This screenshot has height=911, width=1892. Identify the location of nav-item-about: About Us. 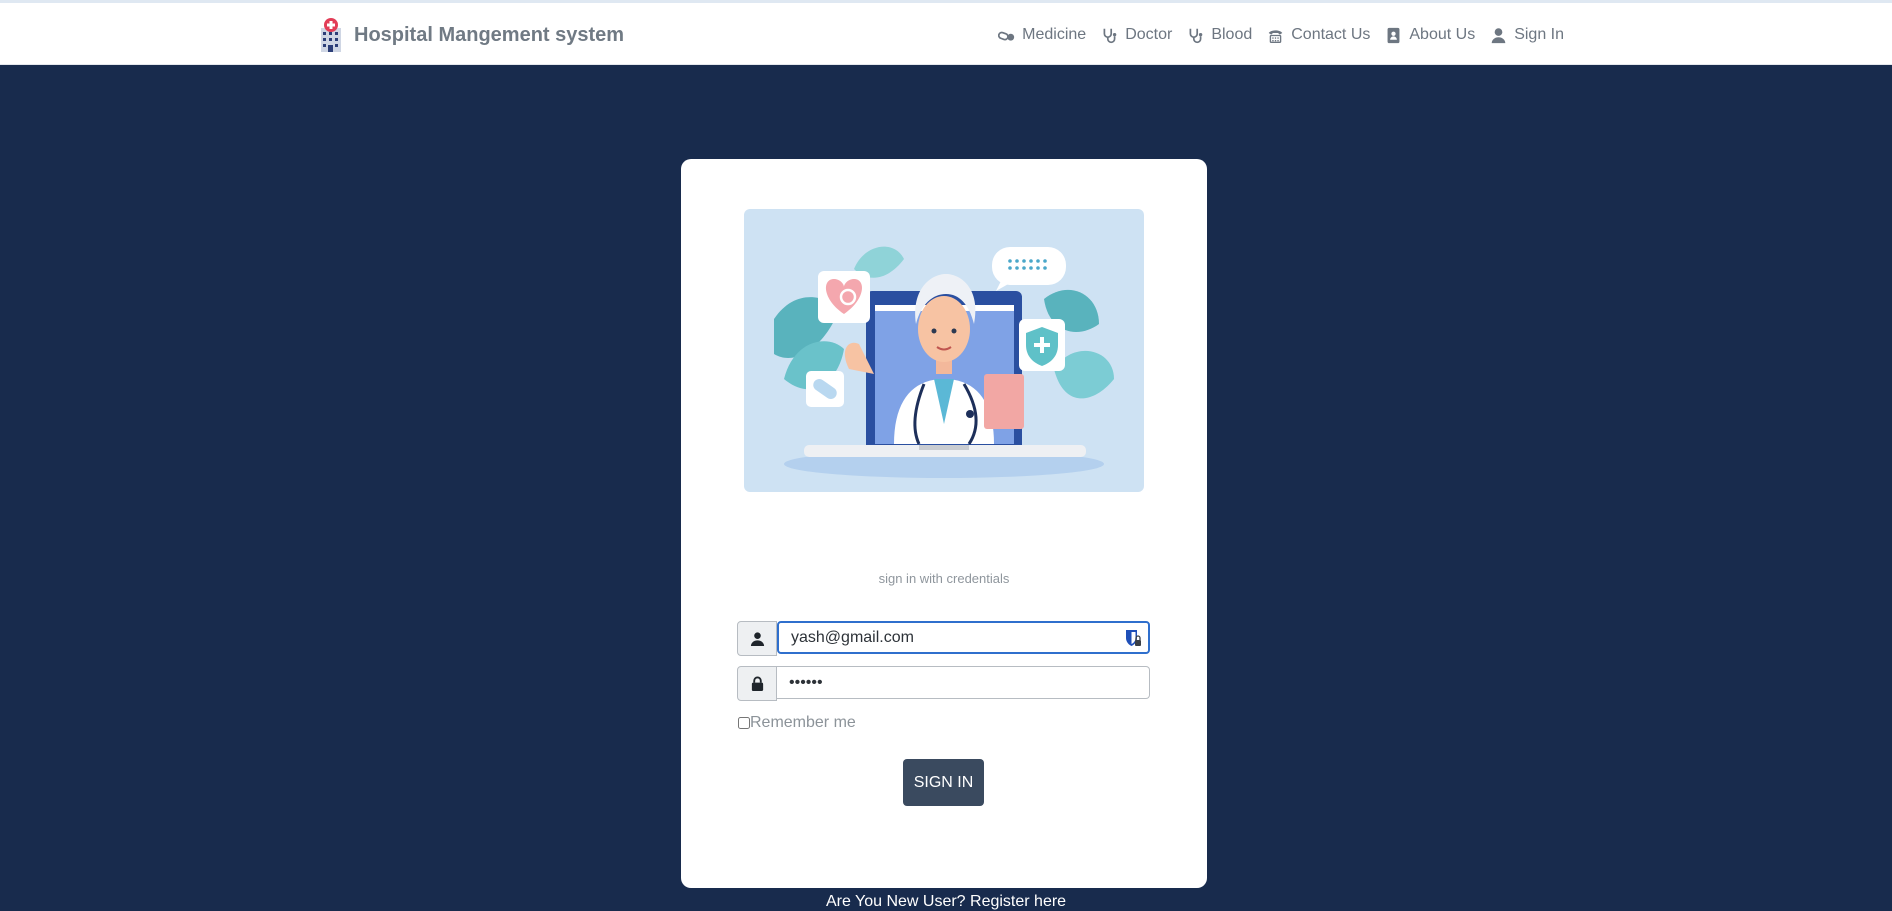
(1430, 35).